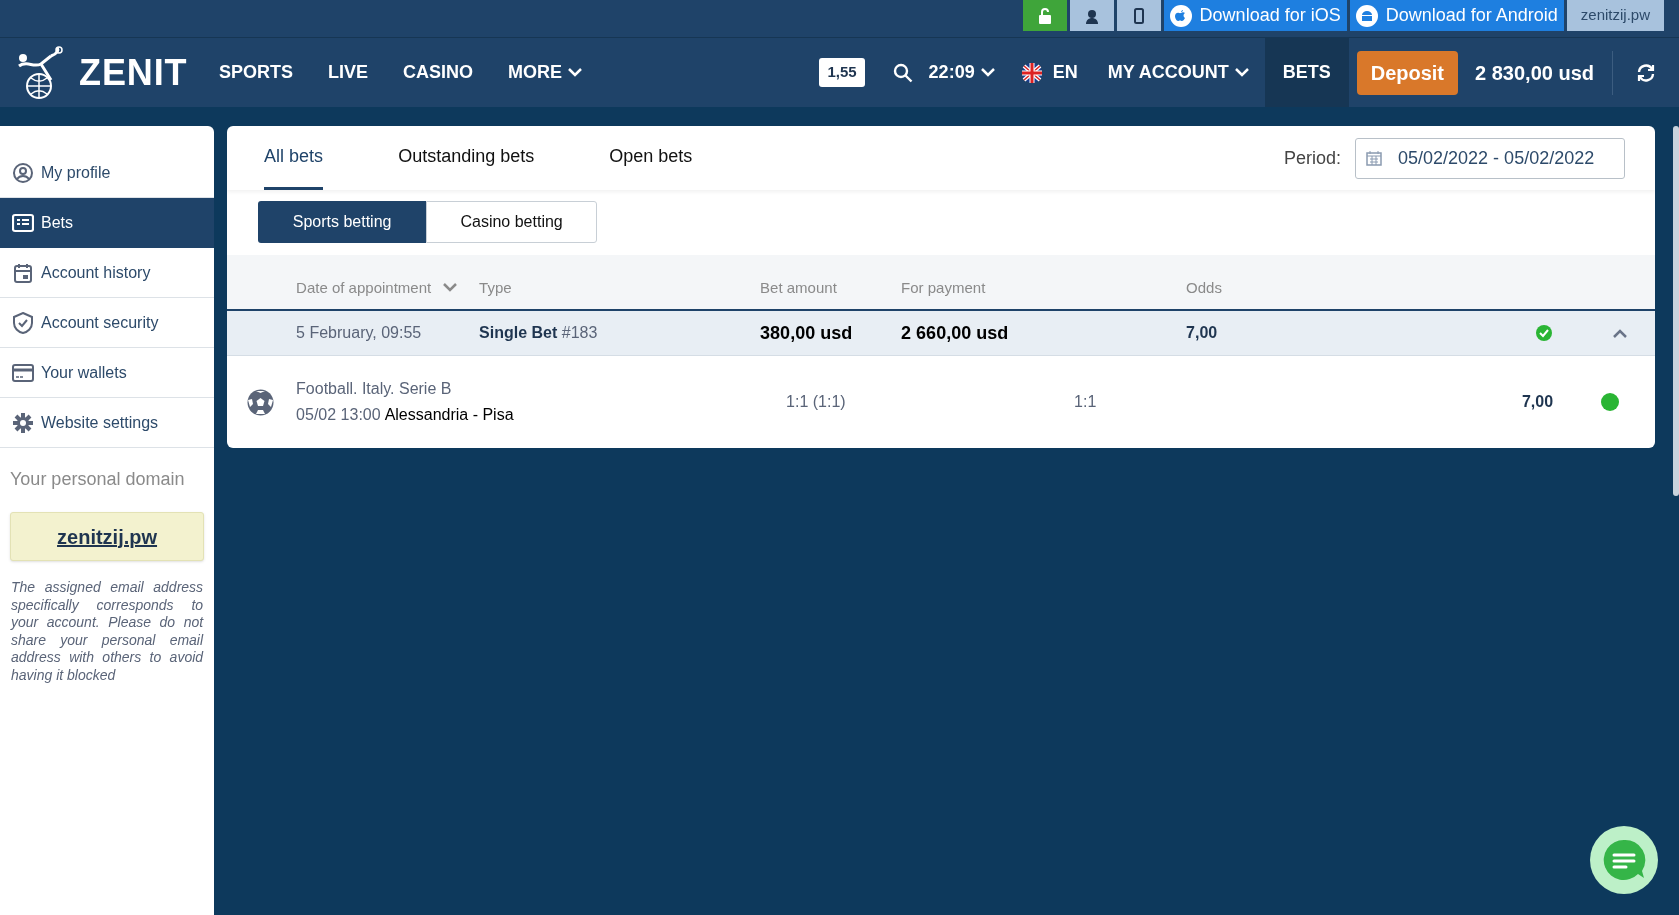 This screenshot has height=915, width=1679. Describe the element at coordinates (1306, 72) in the screenshot. I see `bets-button: BETS` at that location.